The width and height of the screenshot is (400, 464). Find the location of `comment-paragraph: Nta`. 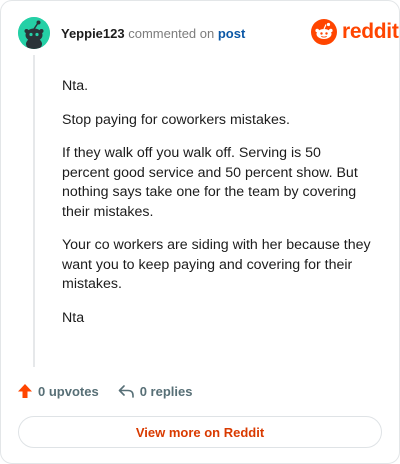

comment-paragraph: Nta is located at coordinates (73, 317).